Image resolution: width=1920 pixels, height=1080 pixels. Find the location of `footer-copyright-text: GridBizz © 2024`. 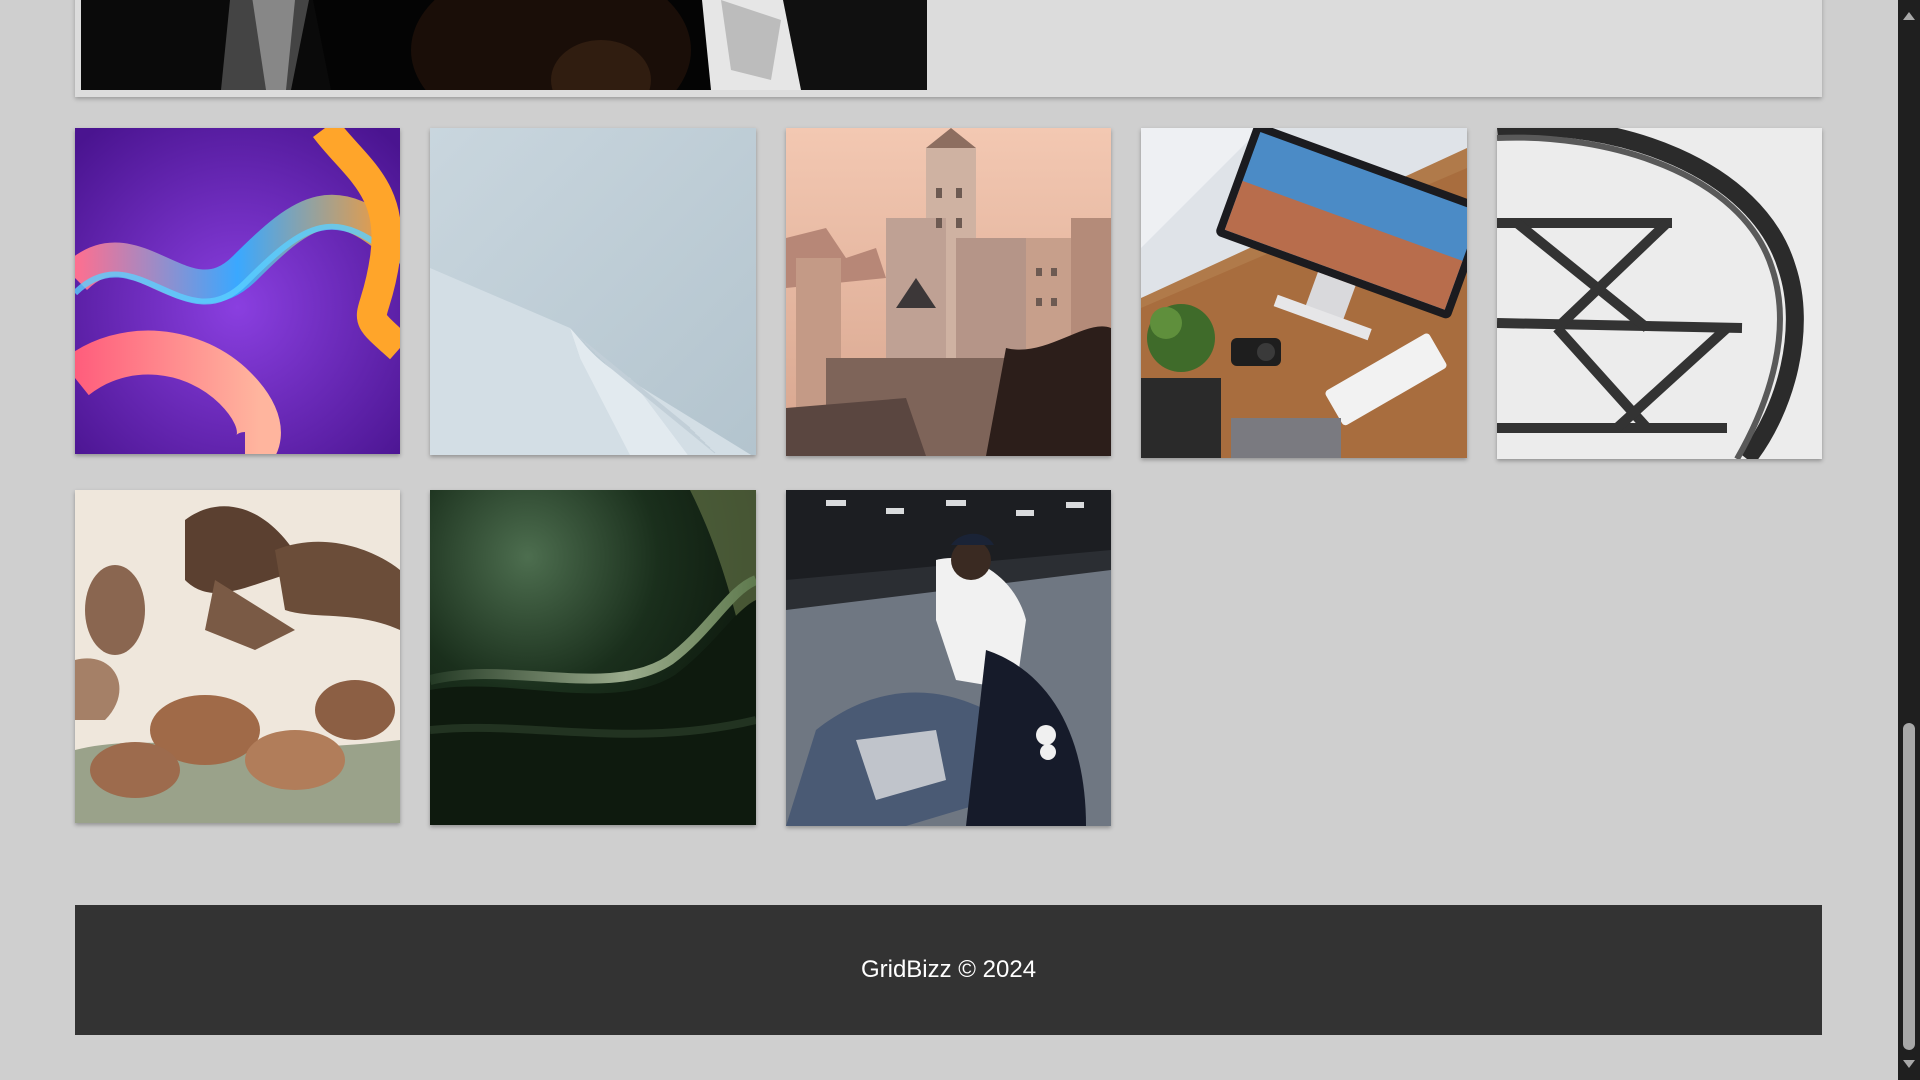

footer-copyright-text: GridBizz © 2024 is located at coordinates (948, 969).